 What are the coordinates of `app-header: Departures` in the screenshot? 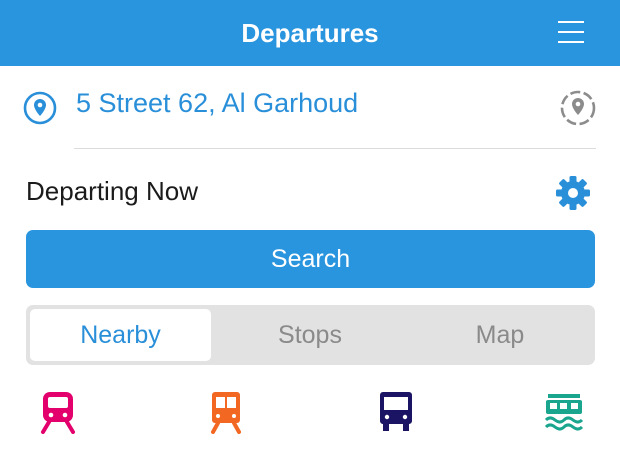 It's located at (310, 33).